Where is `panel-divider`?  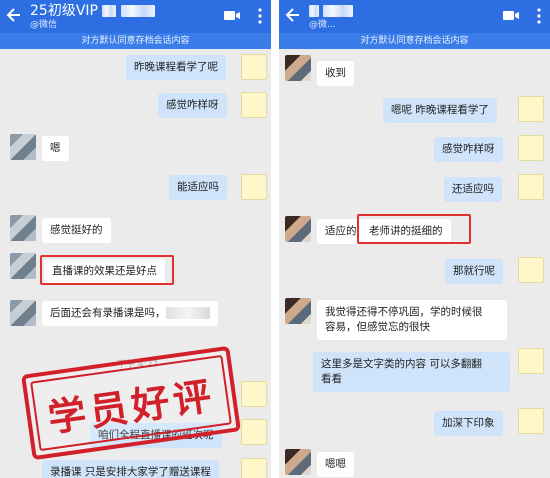 panel-divider is located at coordinates (275, 239).